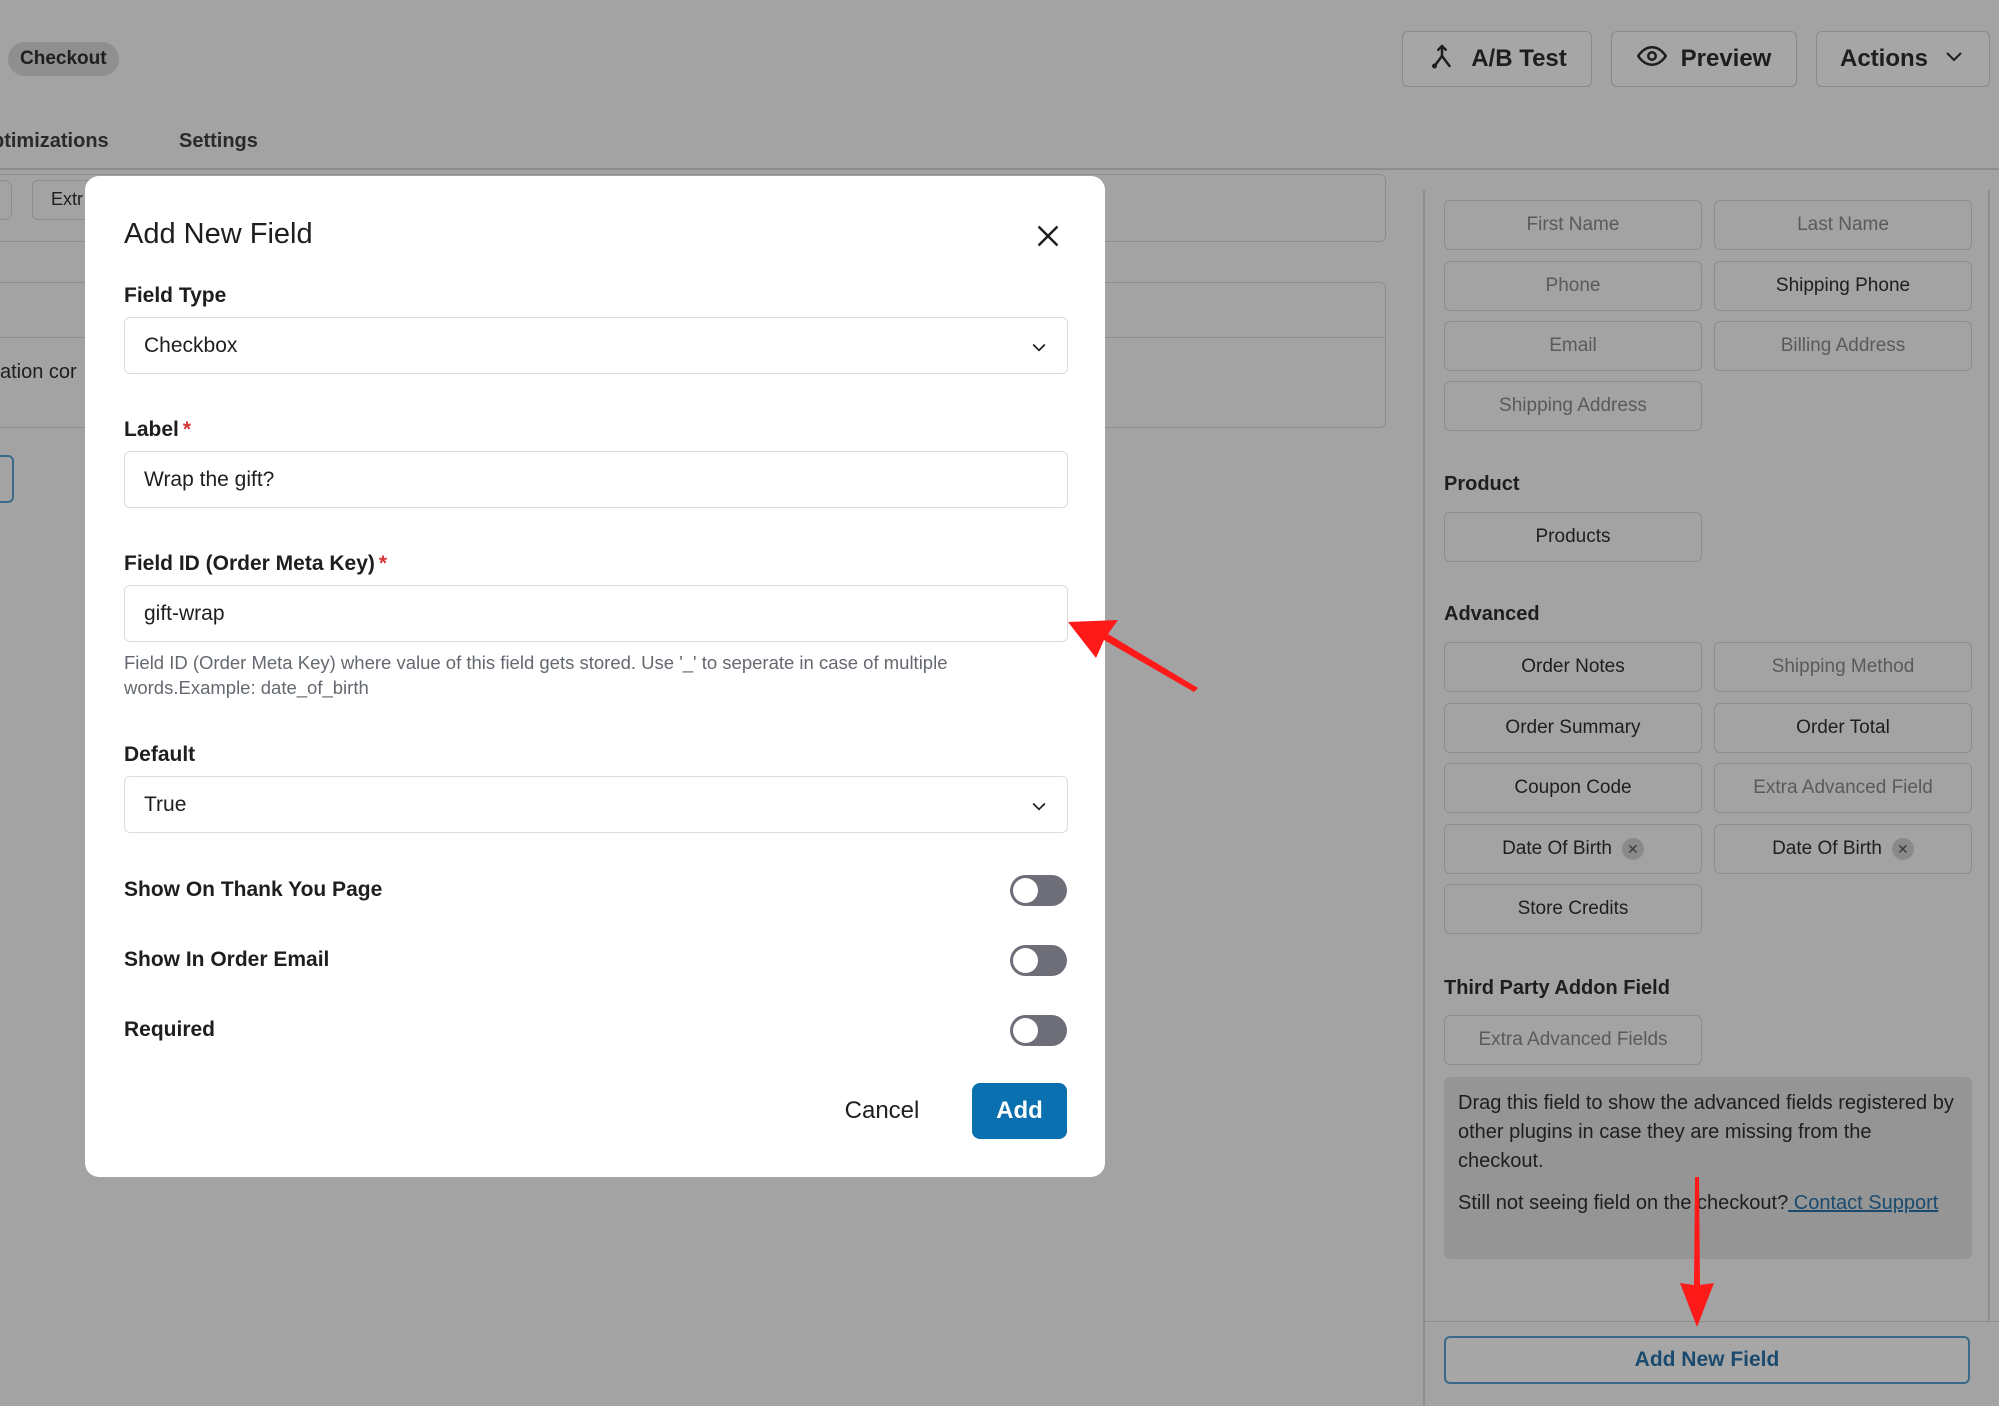 The width and height of the screenshot is (1999, 1406). What do you see at coordinates (191, 345) in the screenshot?
I see `field-type-value: Checkbox` at bounding box center [191, 345].